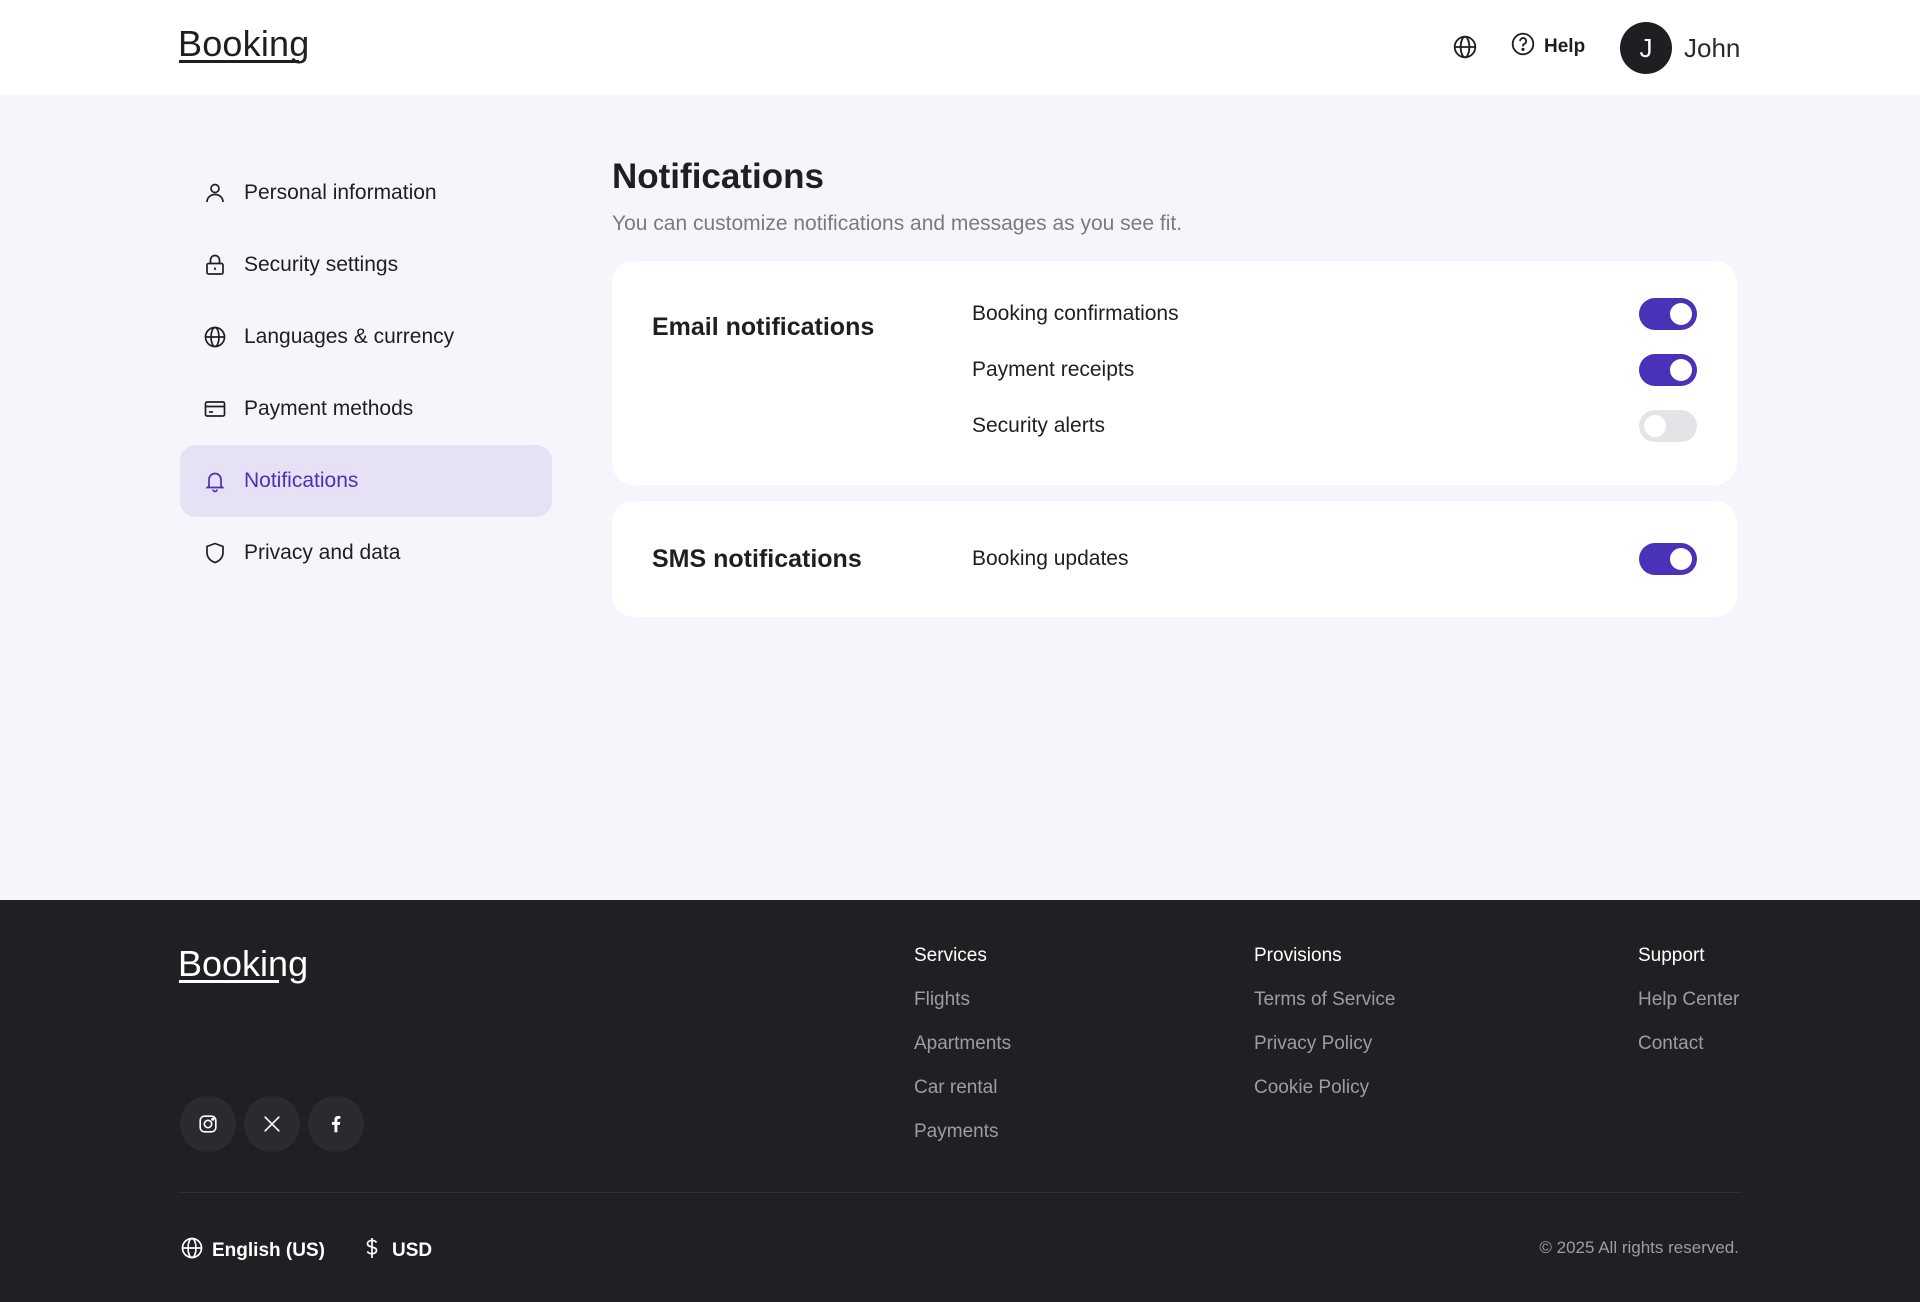  I want to click on footer-link: Terms of Service, so click(1324, 1000).